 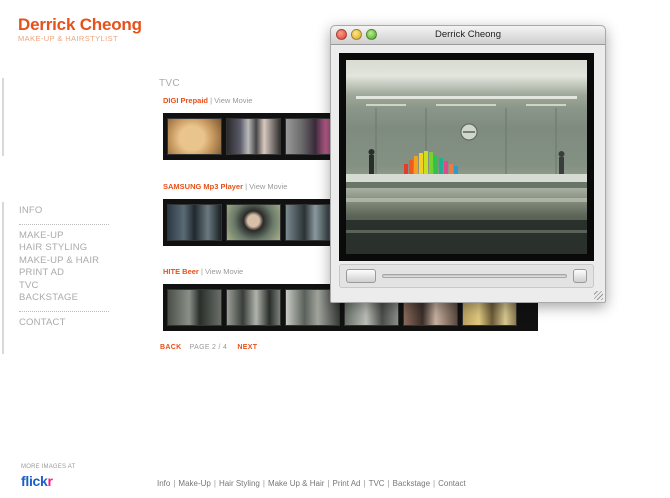 What do you see at coordinates (411, 483) in the screenshot?
I see `footer-link-backstage: Backstage` at bounding box center [411, 483].